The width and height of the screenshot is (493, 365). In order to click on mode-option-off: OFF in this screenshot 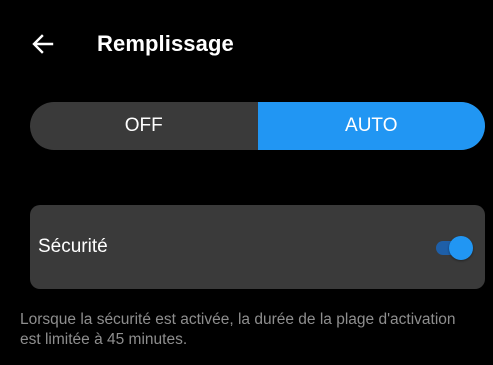, I will do `click(144, 126)`.